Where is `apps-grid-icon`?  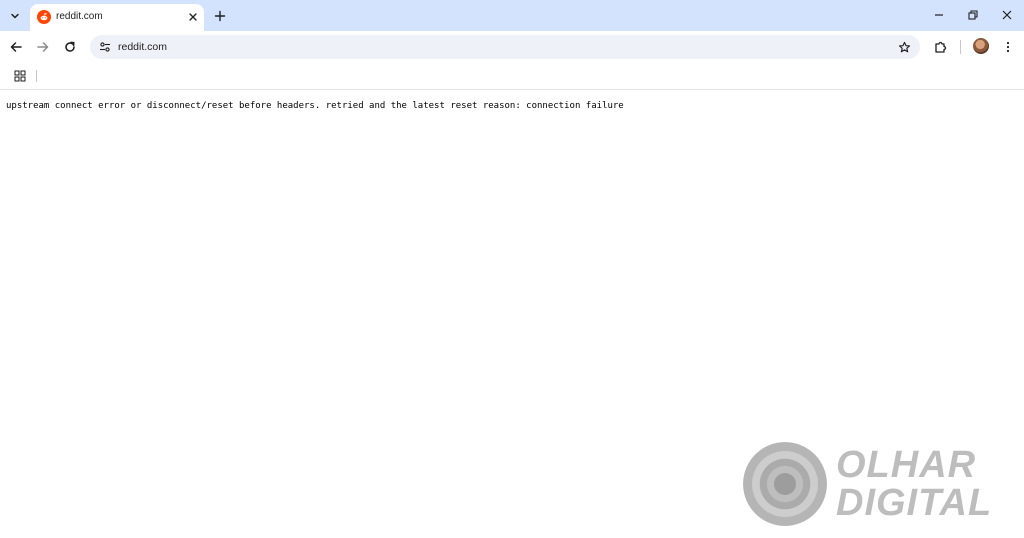
apps-grid-icon is located at coordinates (20, 76).